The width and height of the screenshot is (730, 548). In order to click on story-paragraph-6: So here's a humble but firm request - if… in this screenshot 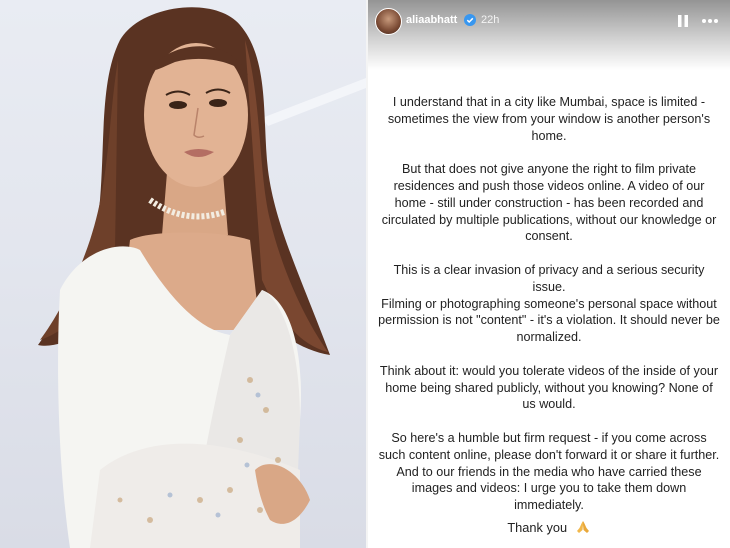, I will do `click(549, 471)`.